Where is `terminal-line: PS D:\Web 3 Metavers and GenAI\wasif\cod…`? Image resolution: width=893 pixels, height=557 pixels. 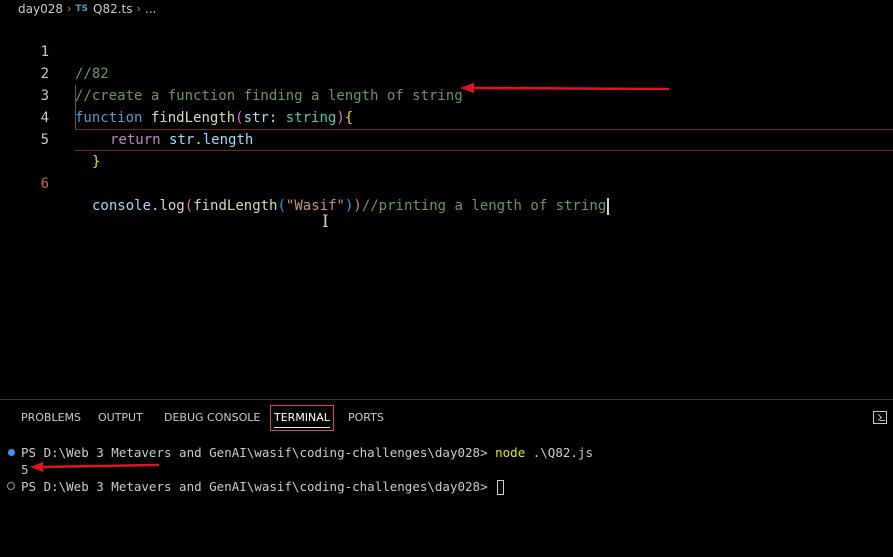 terminal-line: PS D:\Web 3 Metavers and GenAI\wasif\cod… is located at coordinates (263, 486).